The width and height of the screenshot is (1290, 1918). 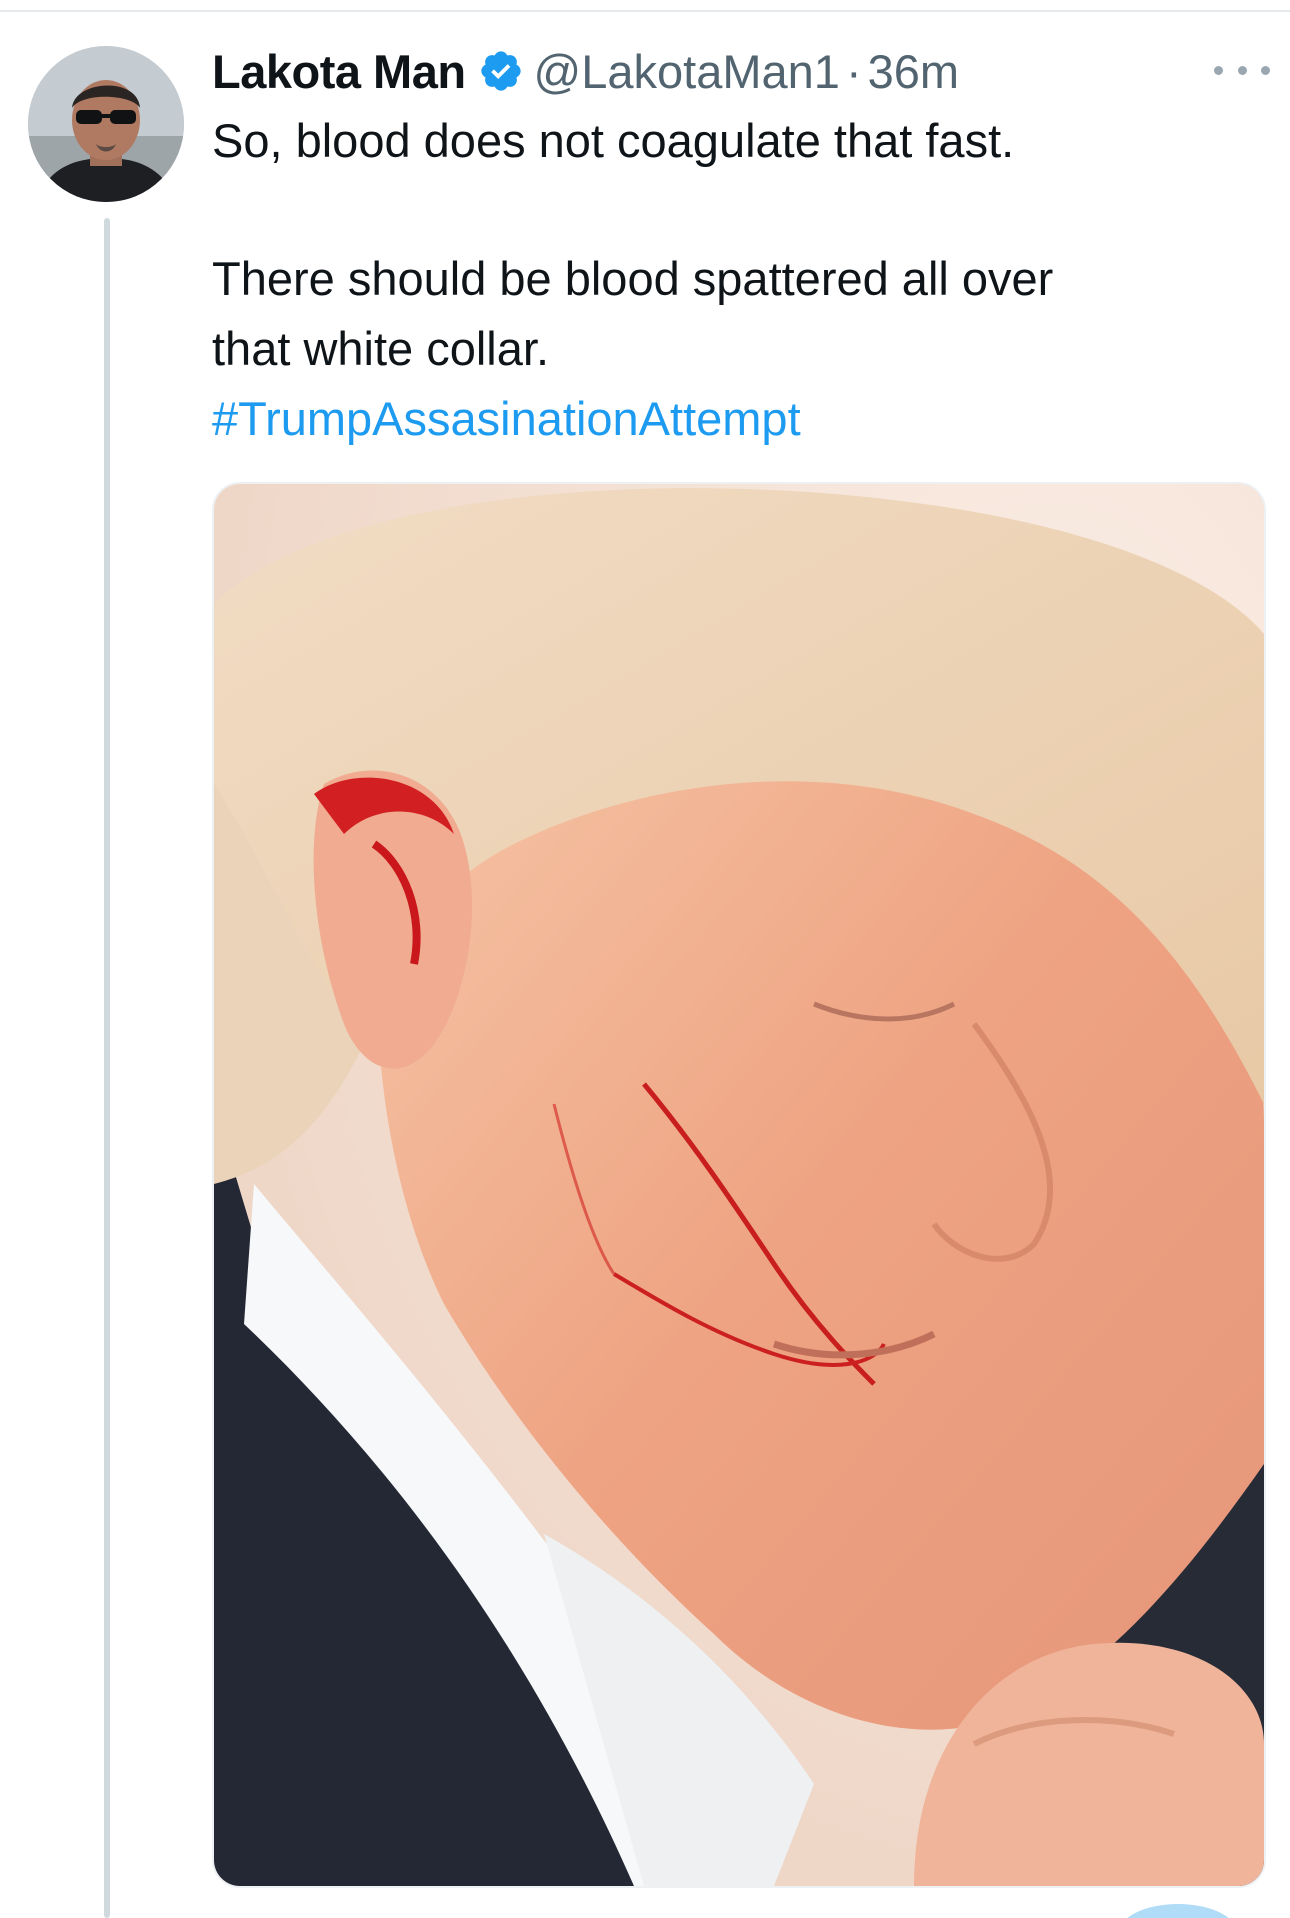 What do you see at coordinates (913, 71) in the screenshot?
I see `timestamp: 36m` at bounding box center [913, 71].